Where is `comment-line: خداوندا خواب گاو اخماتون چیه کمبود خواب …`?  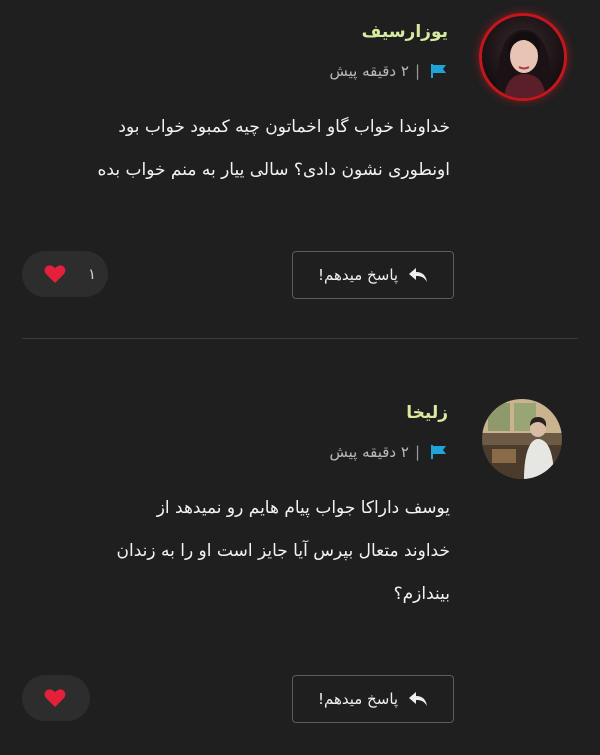 comment-line: خداوندا خواب گاو اخماتون چیه کمبود خواب … is located at coordinates (284, 127).